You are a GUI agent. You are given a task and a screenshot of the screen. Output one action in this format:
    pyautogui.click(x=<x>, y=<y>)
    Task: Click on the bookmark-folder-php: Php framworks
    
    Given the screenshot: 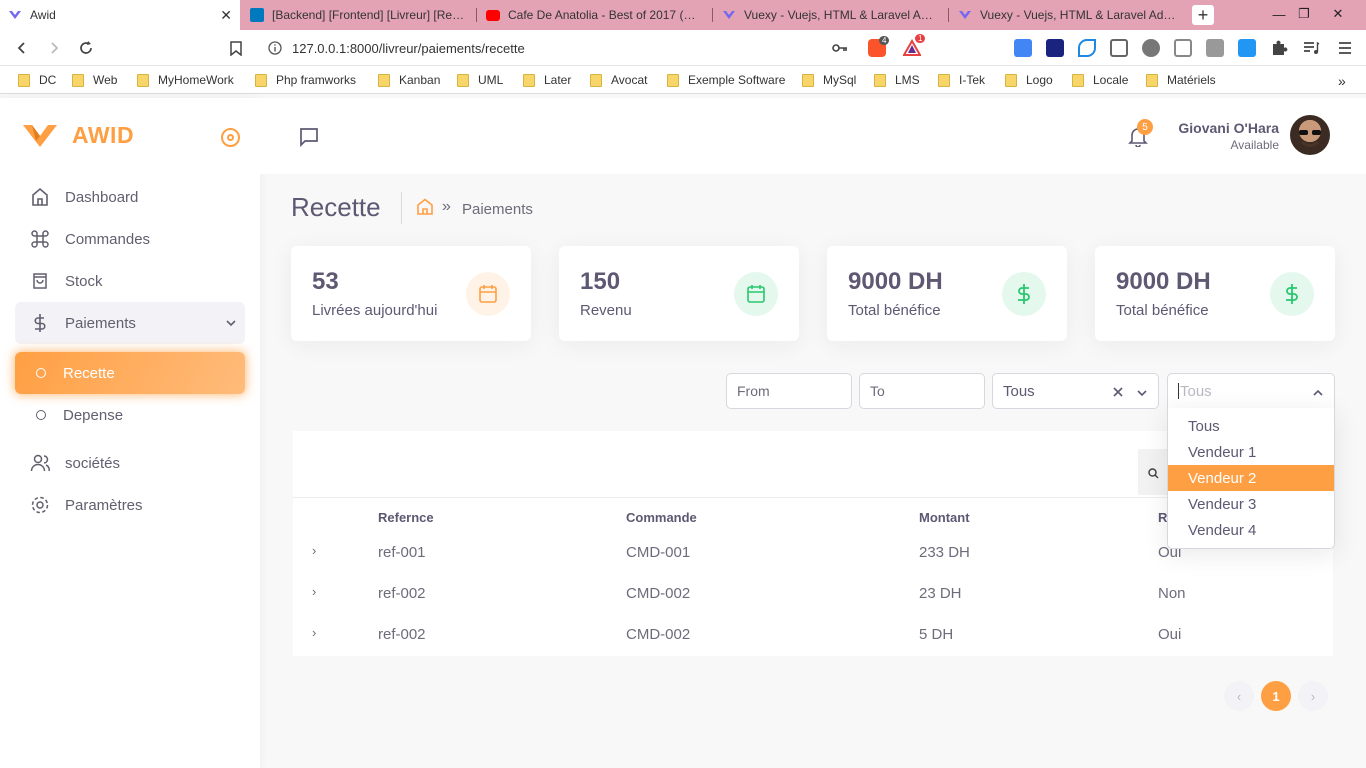 What is the action you would take?
    pyautogui.click(x=305, y=80)
    